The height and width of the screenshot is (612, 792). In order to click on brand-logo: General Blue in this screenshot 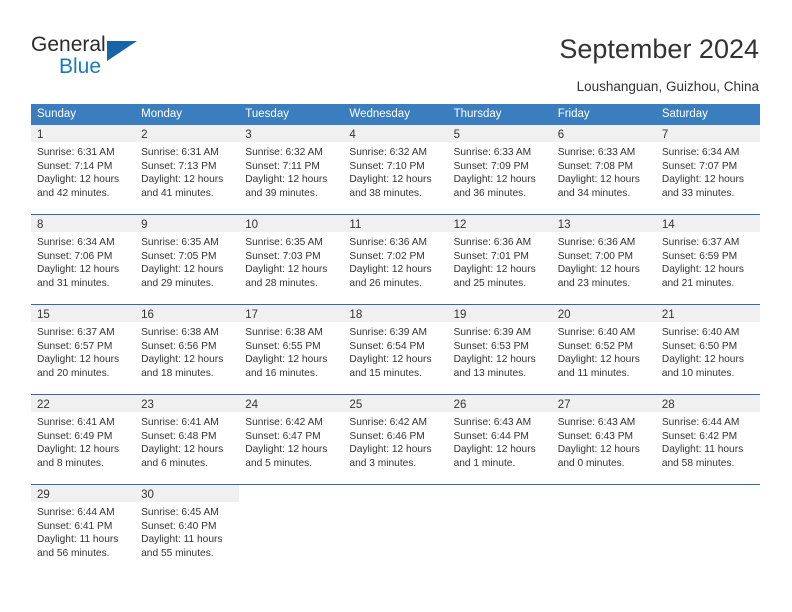, I will do `click(131, 57)`.